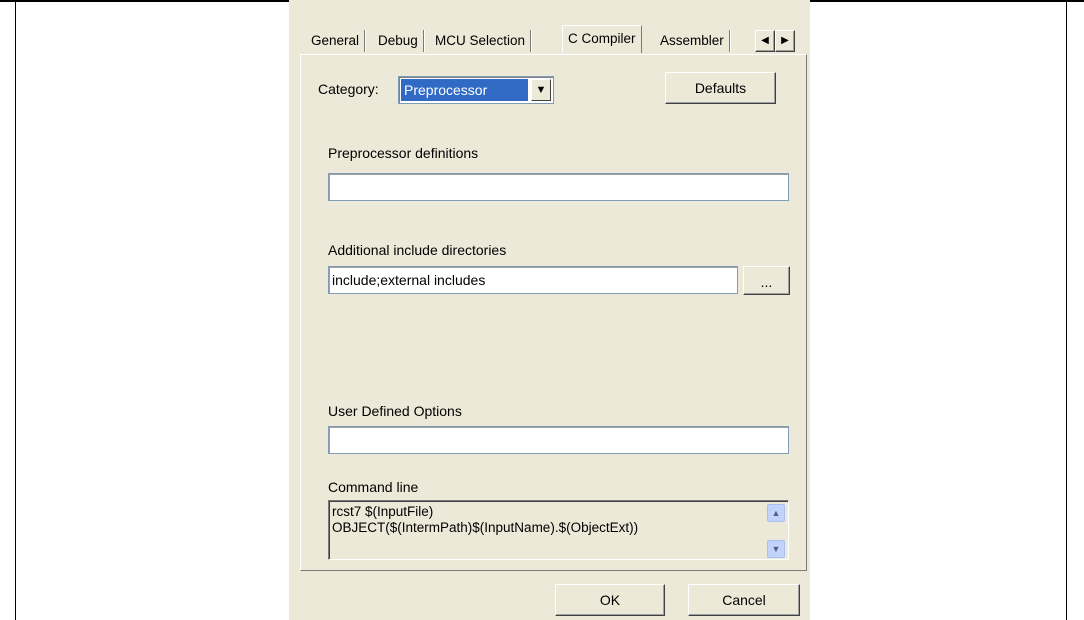  Describe the element at coordinates (610, 600) in the screenshot. I see `ok-button: OK` at that location.